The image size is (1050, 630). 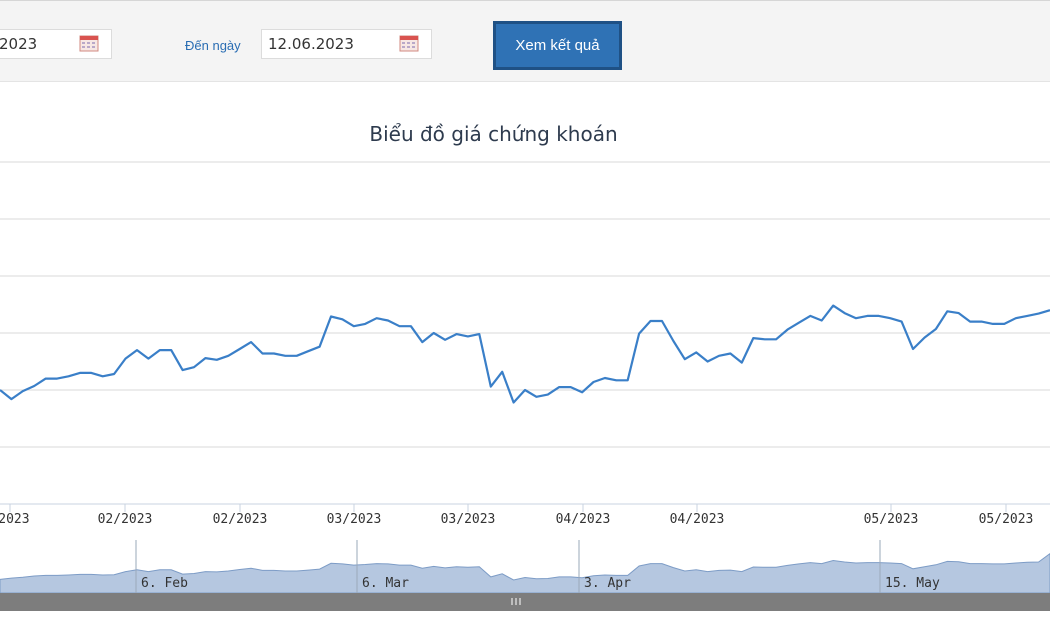 What do you see at coordinates (164, 583) in the screenshot?
I see `navigator-label: 6. Feb` at bounding box center [164, 583].